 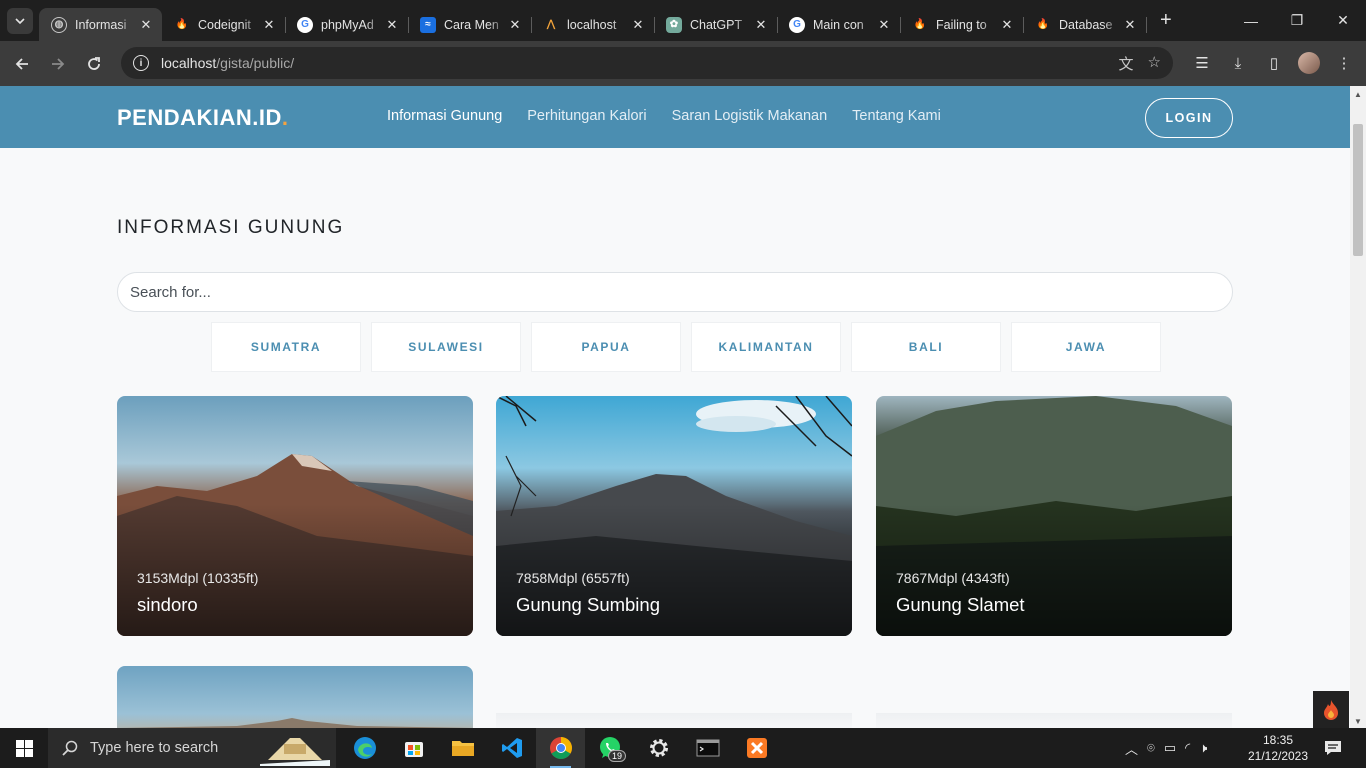 I want to click on nav-perhitungan-kalori: Perhitungan Kalori, so click(x=586, y=116).